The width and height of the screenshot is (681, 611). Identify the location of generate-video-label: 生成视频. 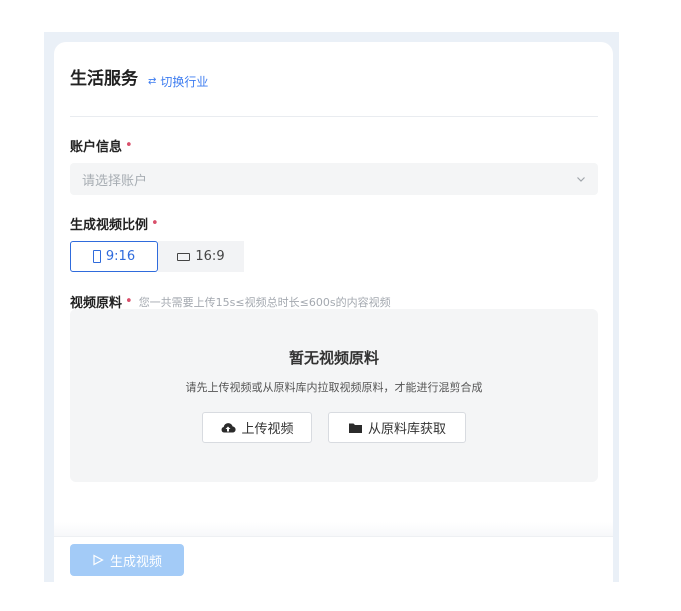
(135, 562).